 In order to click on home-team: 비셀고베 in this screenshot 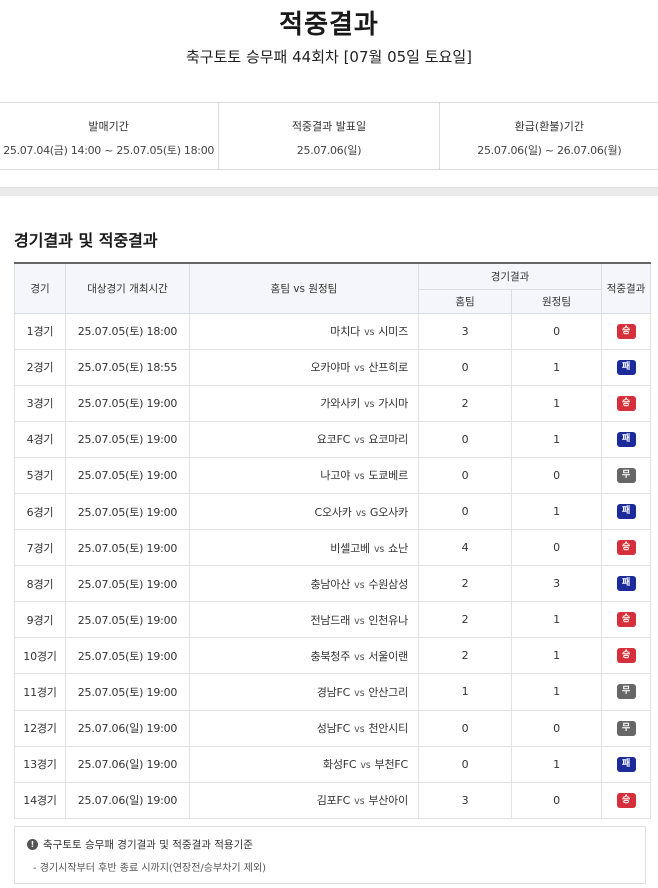, I will do `click(350, 548)`.